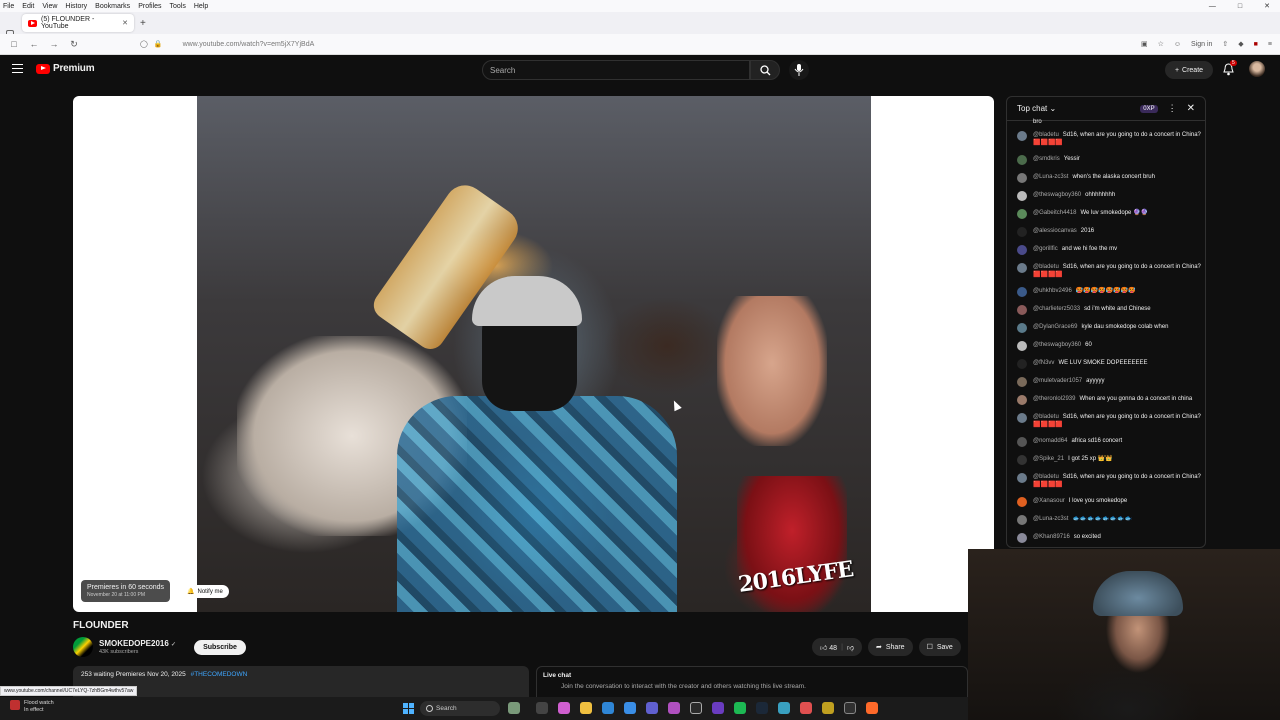 The width and height of the screenshot is (1280, 720). Describe the element at coordinates (54, 44) in the screenshot. I see `forward-icon: →` at that location.